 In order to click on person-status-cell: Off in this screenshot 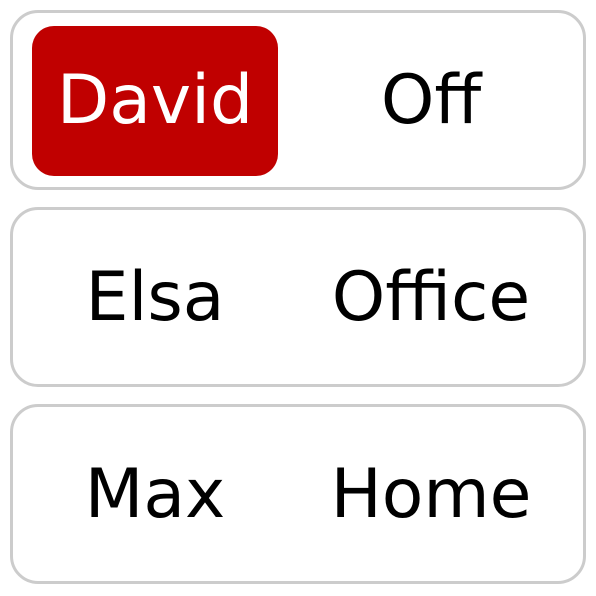, I will do `click(431, 101)`.